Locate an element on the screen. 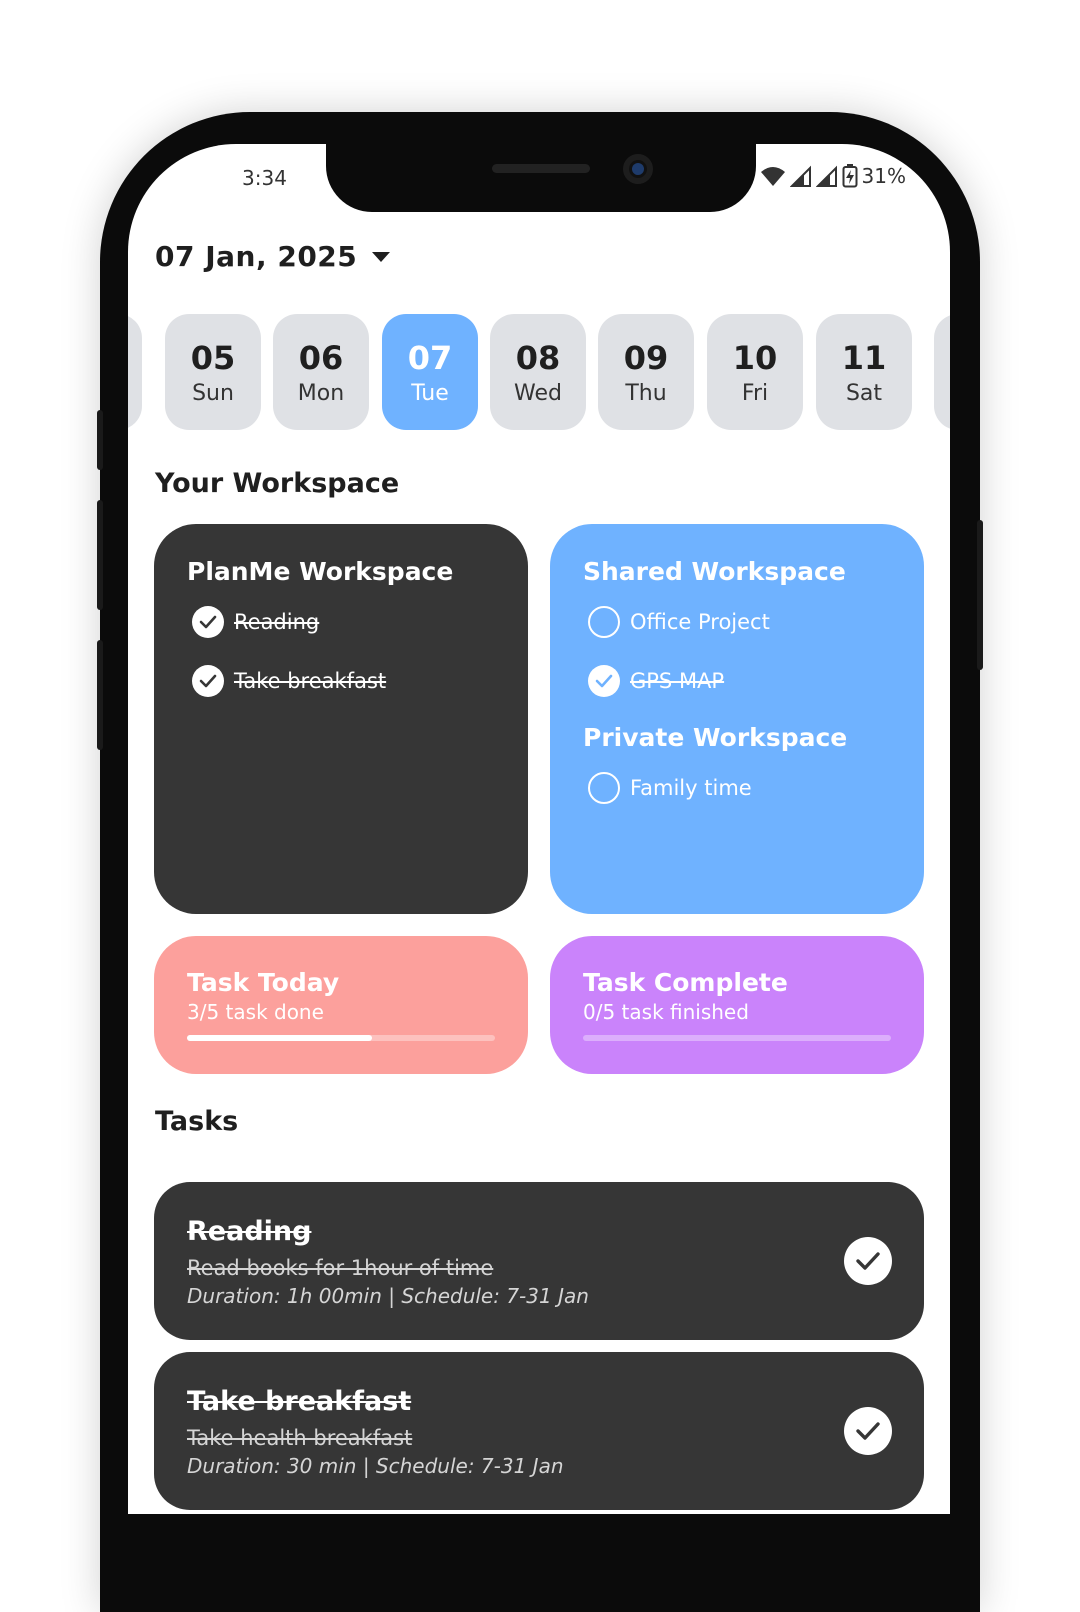  task-today-card: Task Today 3/5 task done is located at coordinates (341, 1005).